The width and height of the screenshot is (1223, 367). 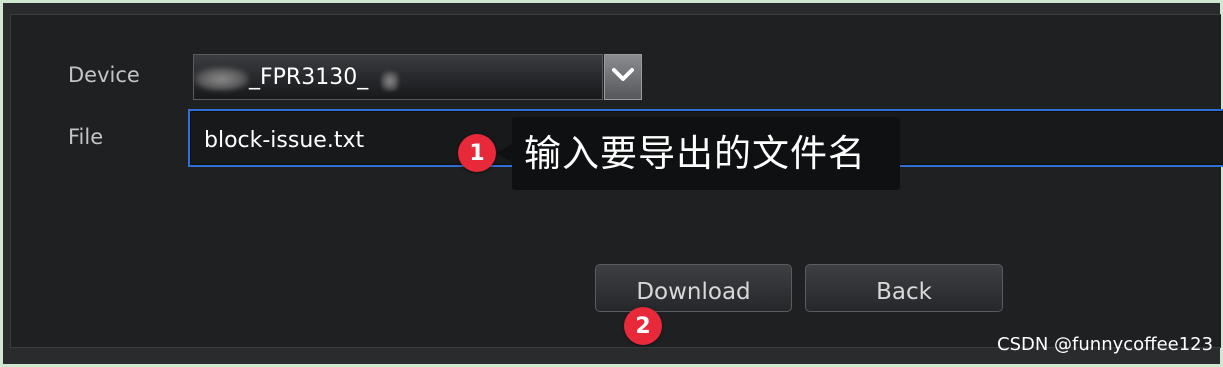 What do you see at coordinates (904, 288) in the screenshot?
I see `back-button: Back` at bounding box center [904, 288].